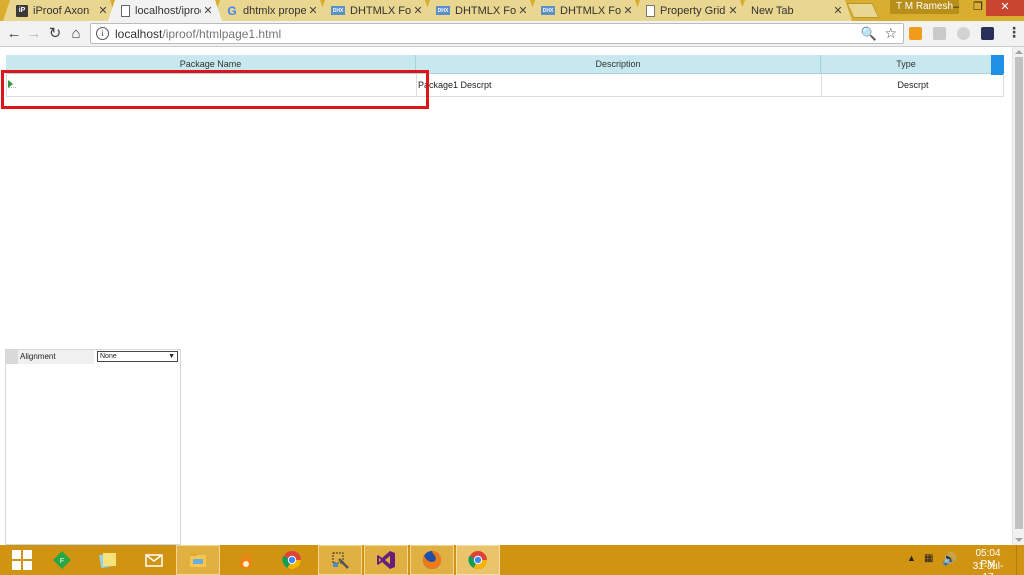 The height and width of the screenshot is (575, 1024). I want to click on description-cell: Package1 Descrpt, so click(619, 85).